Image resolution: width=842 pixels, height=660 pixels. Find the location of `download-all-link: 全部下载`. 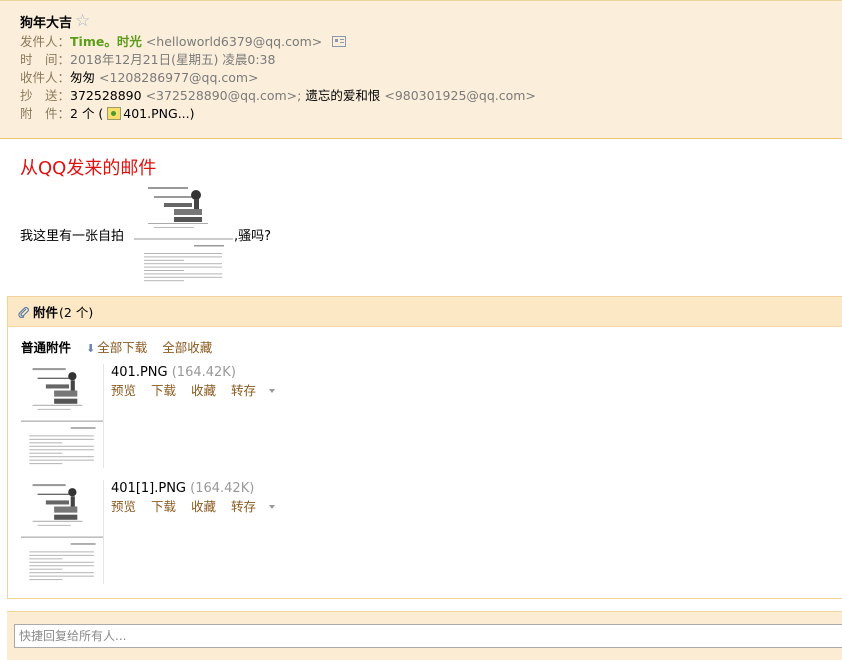

download-all-link: 全部下载 is located at coordinates (122, 347).